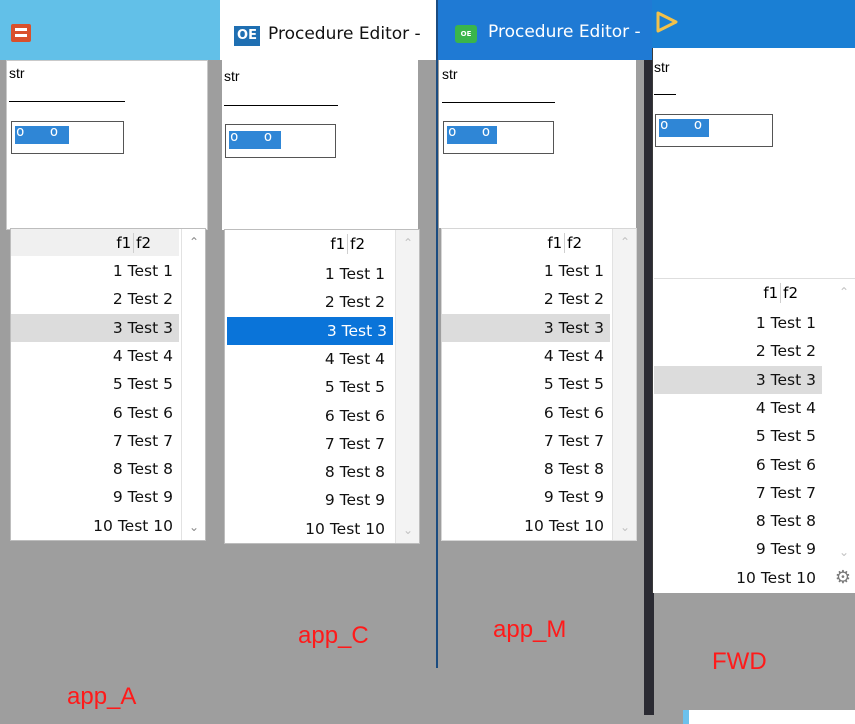 This screenshot has height=724, width=855. What do you see at coordinates (354, 500) in the screenshot?
I see `row-cells: 9 Test 9` at bounding box center [354, 500].